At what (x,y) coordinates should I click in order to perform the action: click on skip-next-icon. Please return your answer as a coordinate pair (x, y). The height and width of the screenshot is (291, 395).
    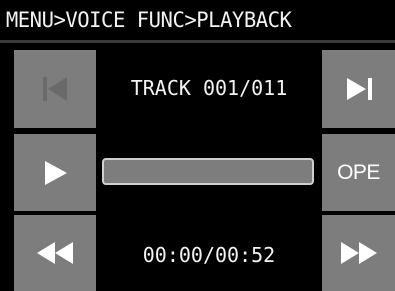
    Looking at the image, I should click on (359, 89).